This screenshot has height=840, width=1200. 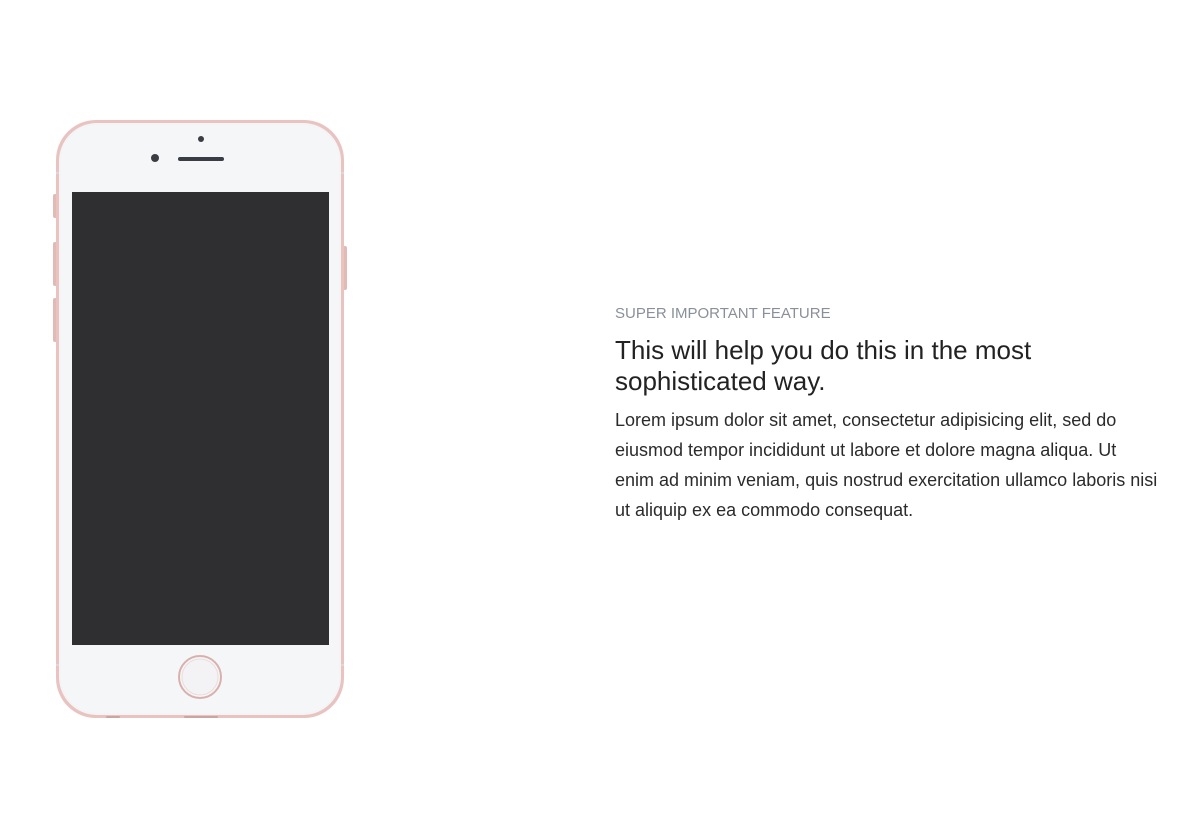 What do you see at coordinates (57, 665) in the screenshot?
I see `phone-antenna-line-bottom` at bounding box center [57, 665].